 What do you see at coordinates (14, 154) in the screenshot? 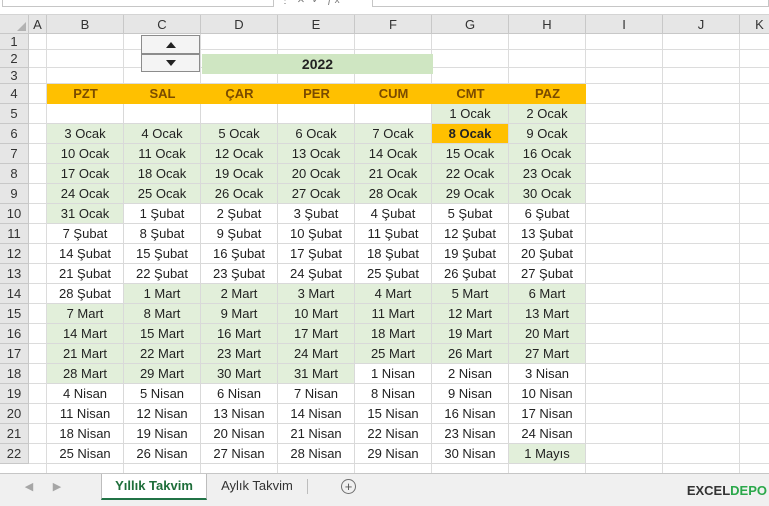
I see `row-header-7: 7` at bounding box center [14, 154].